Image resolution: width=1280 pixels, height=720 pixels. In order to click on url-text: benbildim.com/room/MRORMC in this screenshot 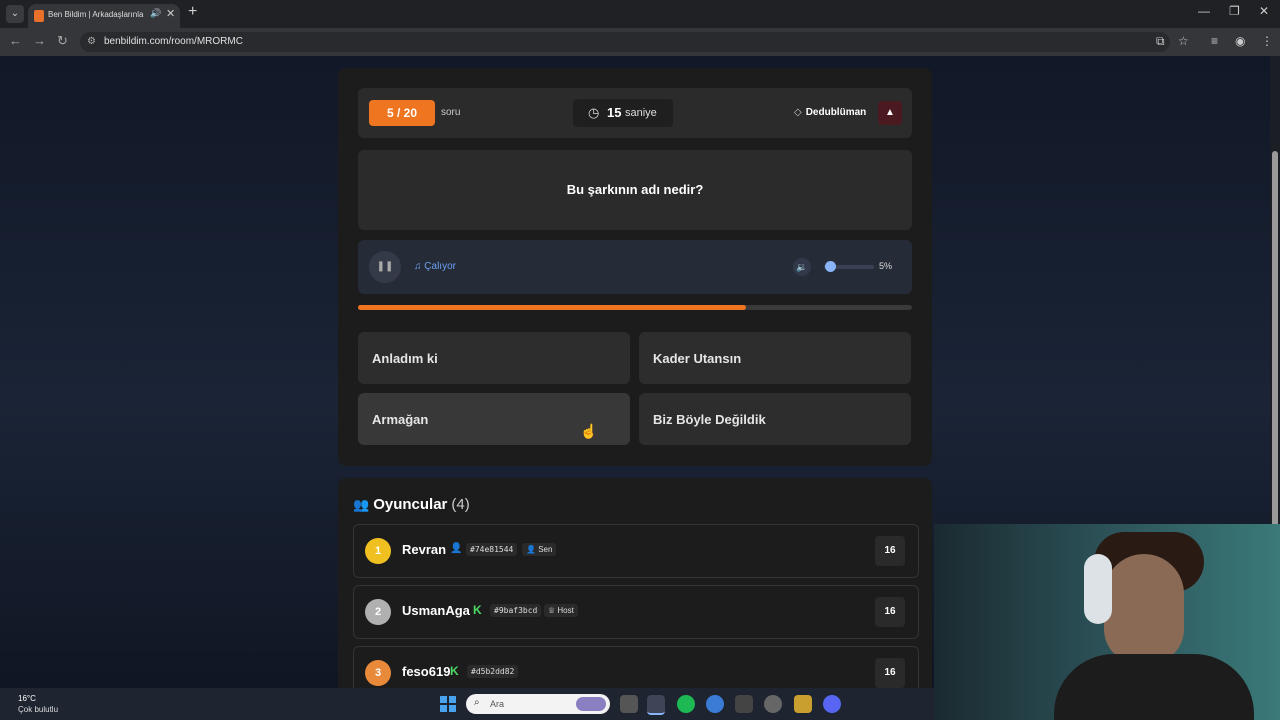, I will do `click(173, 41)`.